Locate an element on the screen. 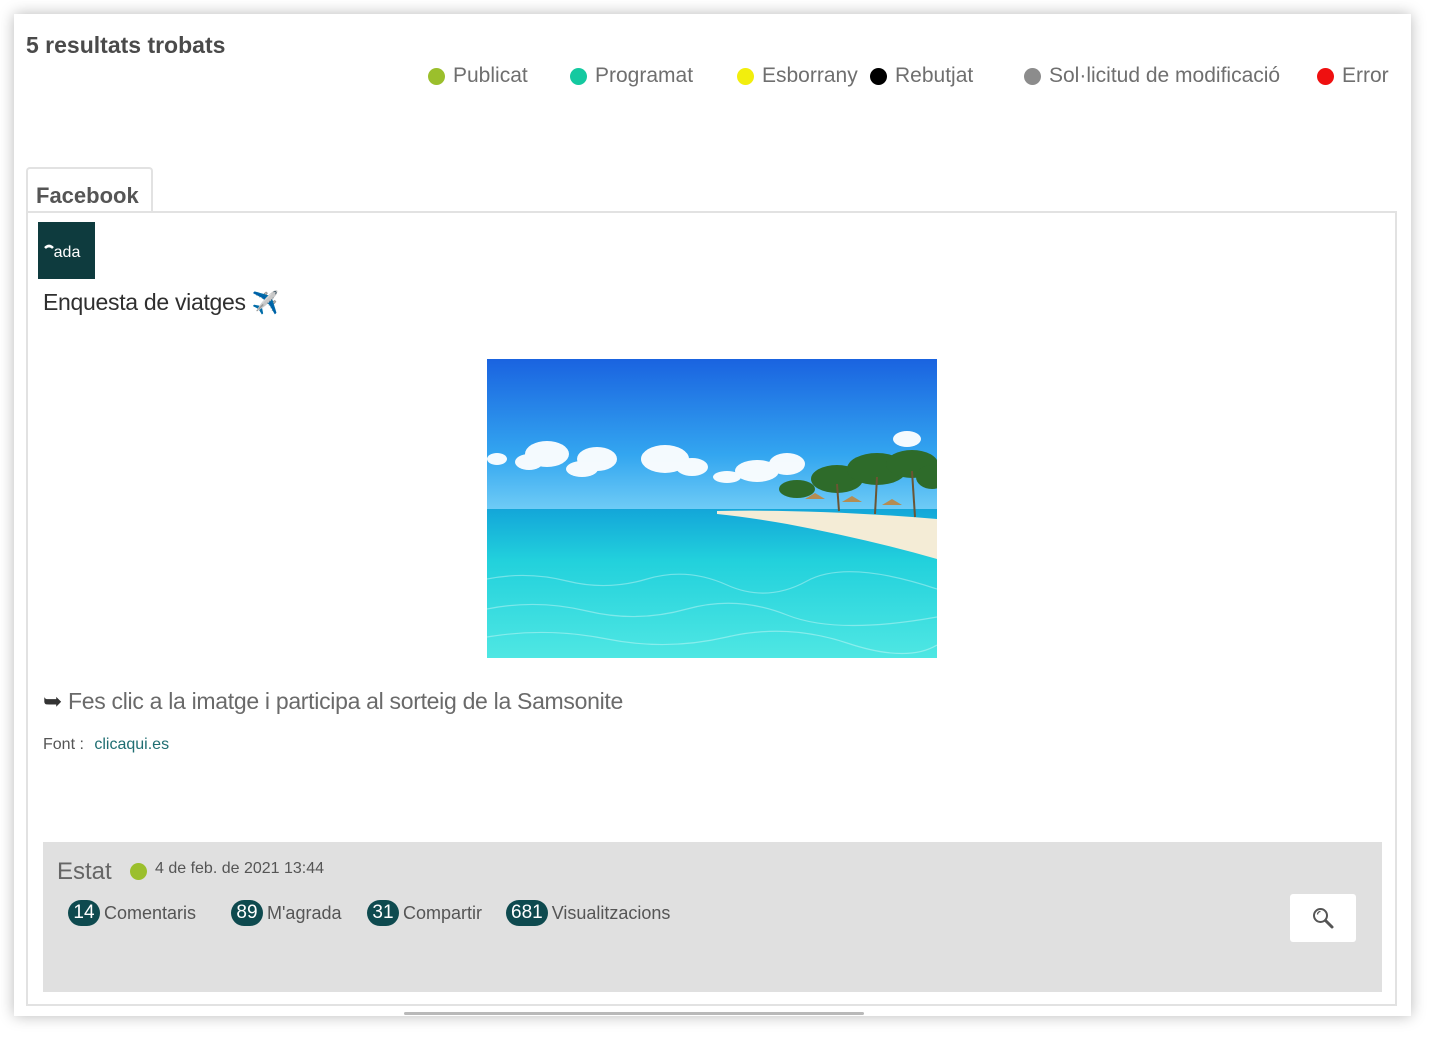 The height and width of the screenshot is (1042, 1439). legend-label-esborrany: Esborrany is located at coordinates (810, 75).